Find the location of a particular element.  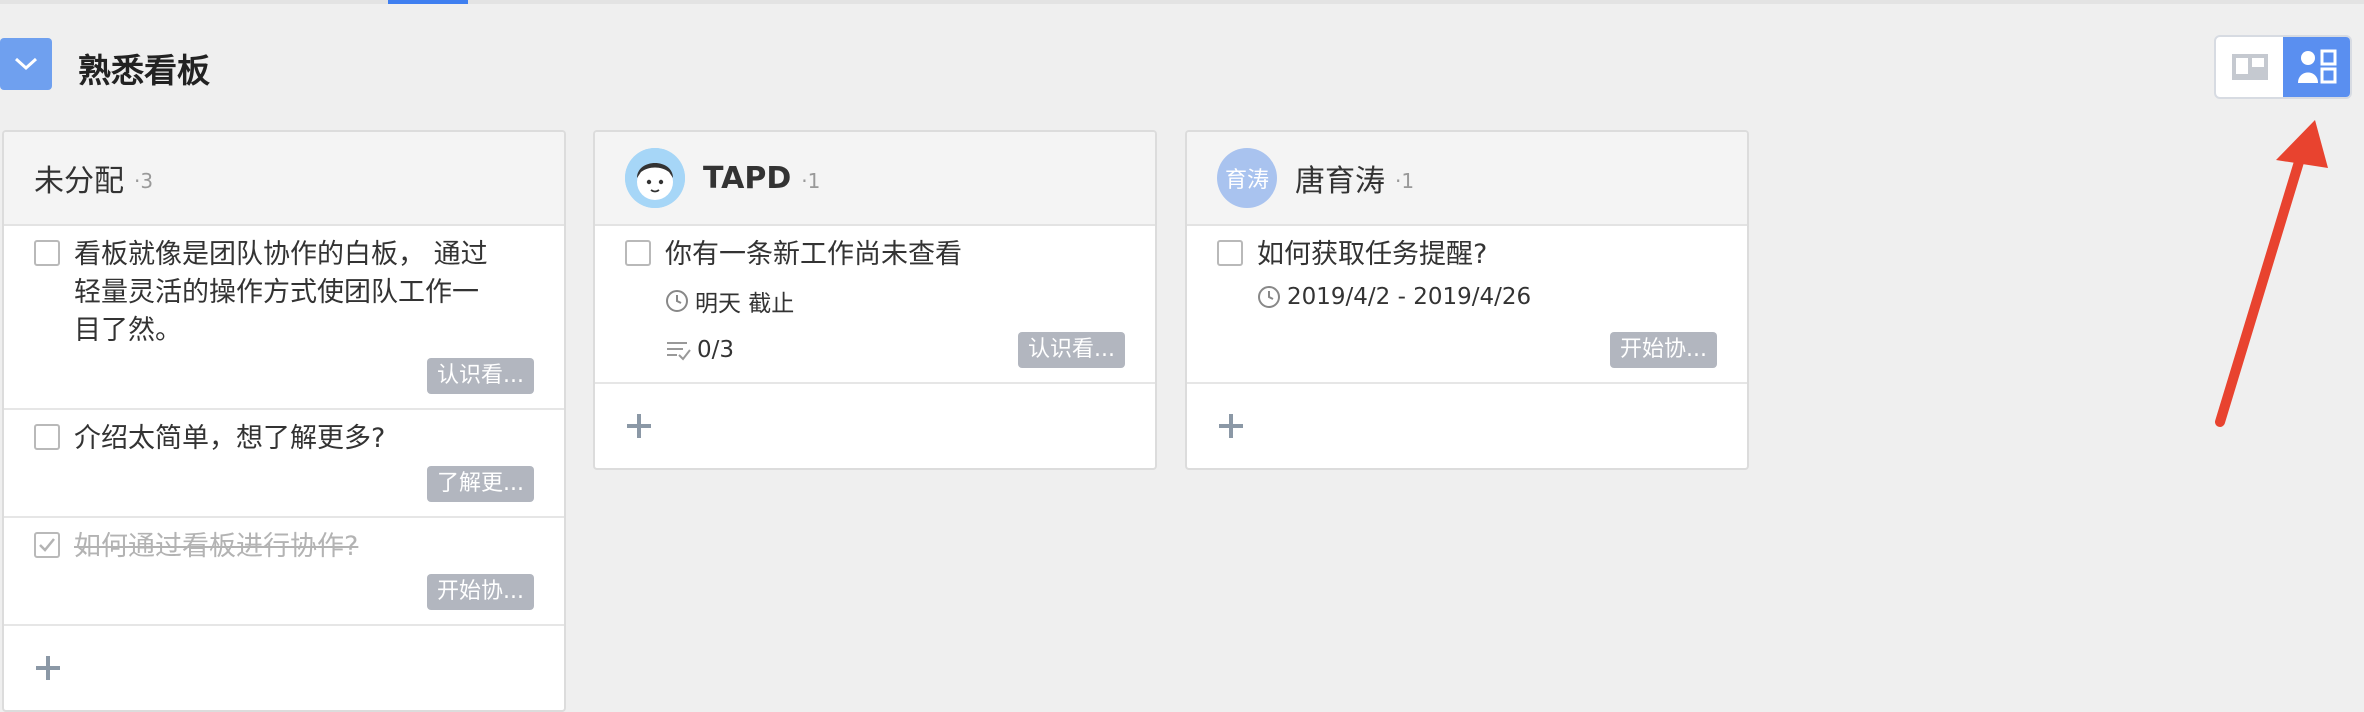

card-view-button is located at coordinates (2249, 67).